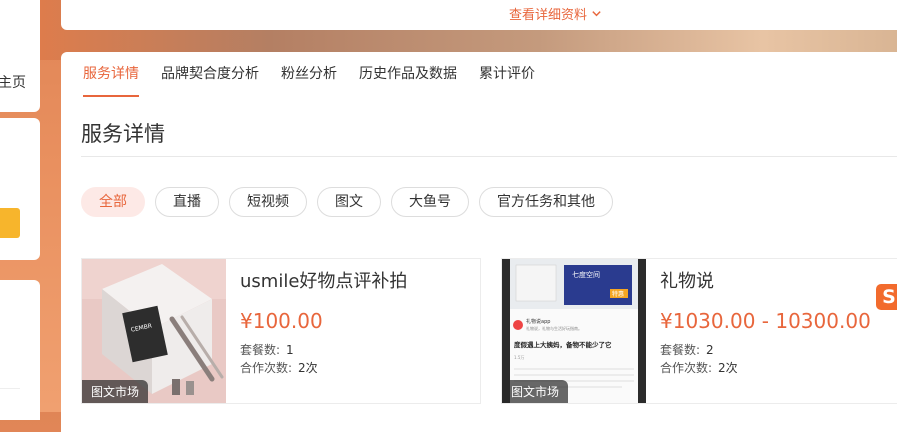 The image size is (897, 432). I want to click on card-info: usmile好物点评补拍 ¥100.00 套餐数: 1 合作次数: 2次, so click(323, 322).